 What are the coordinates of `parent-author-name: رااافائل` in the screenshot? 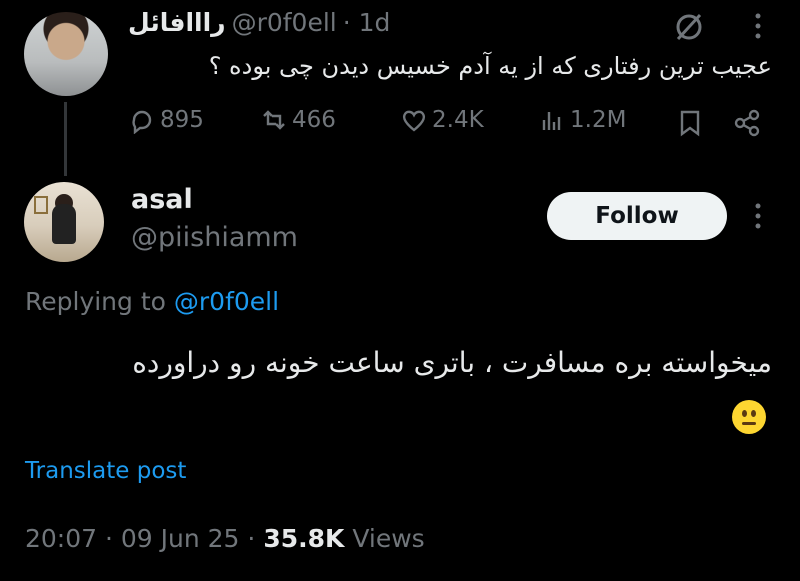 It's located at (177, 22).